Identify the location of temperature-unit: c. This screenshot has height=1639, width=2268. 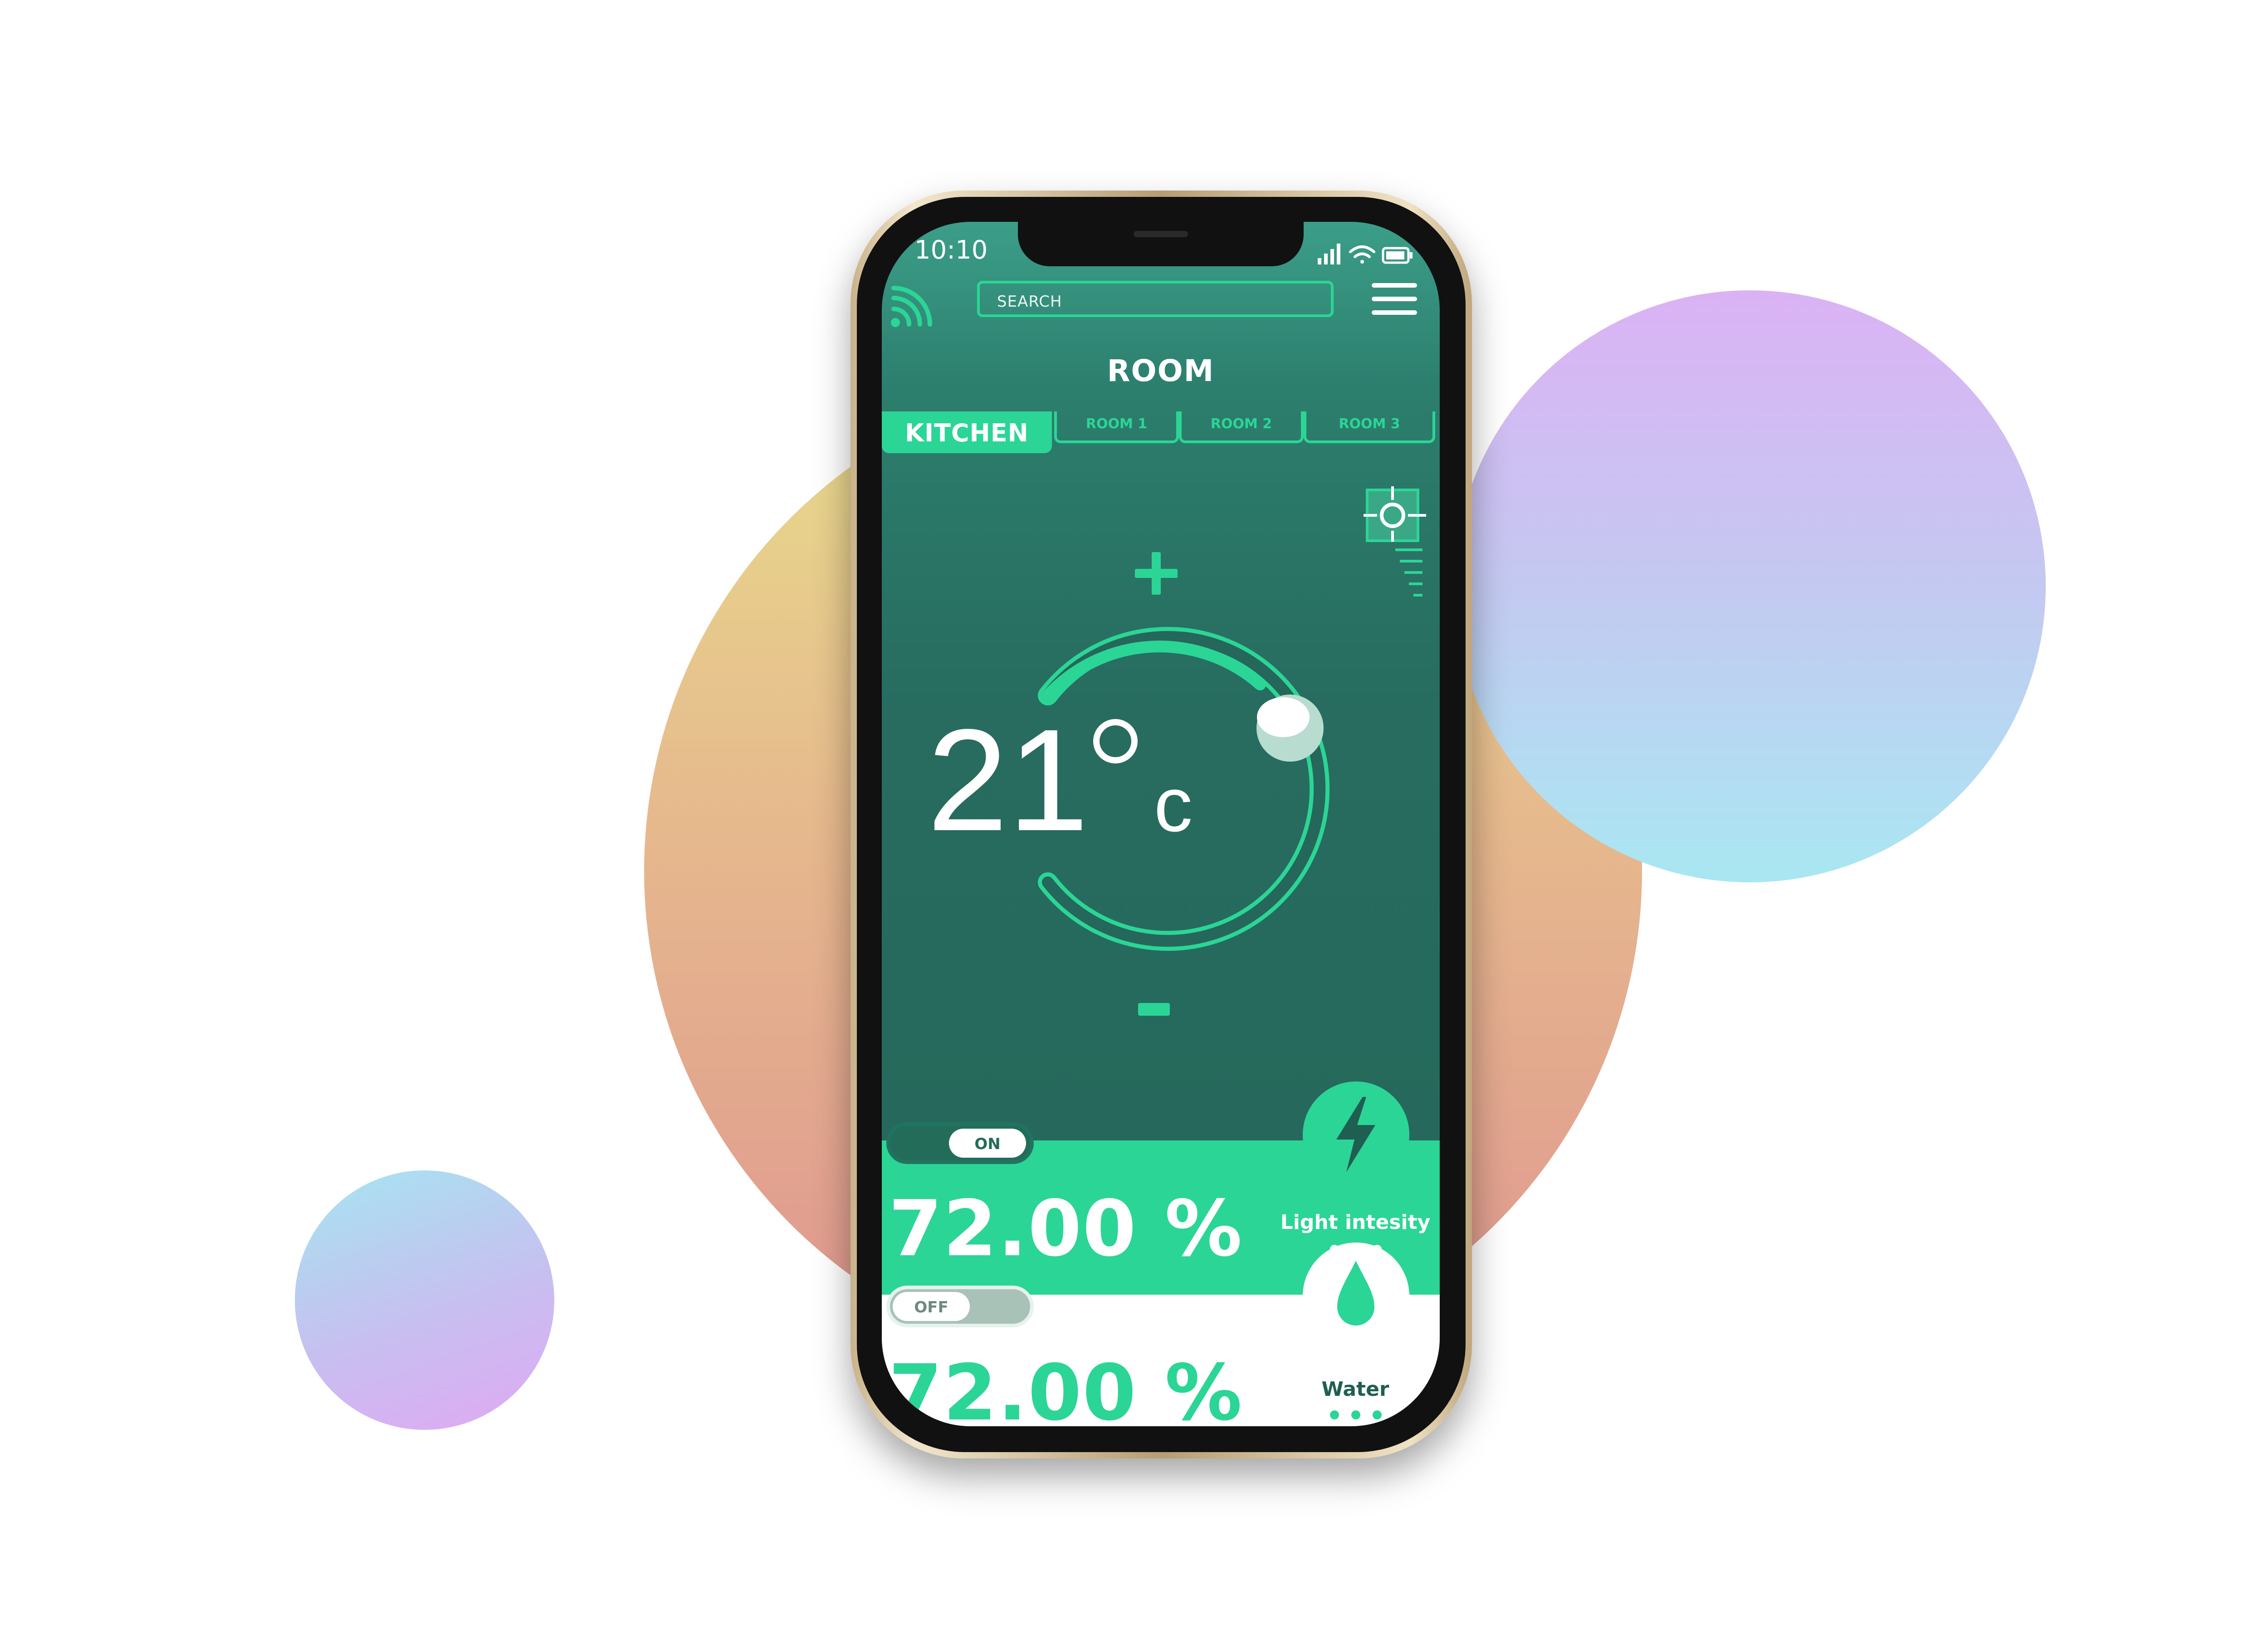
(1173, 805).